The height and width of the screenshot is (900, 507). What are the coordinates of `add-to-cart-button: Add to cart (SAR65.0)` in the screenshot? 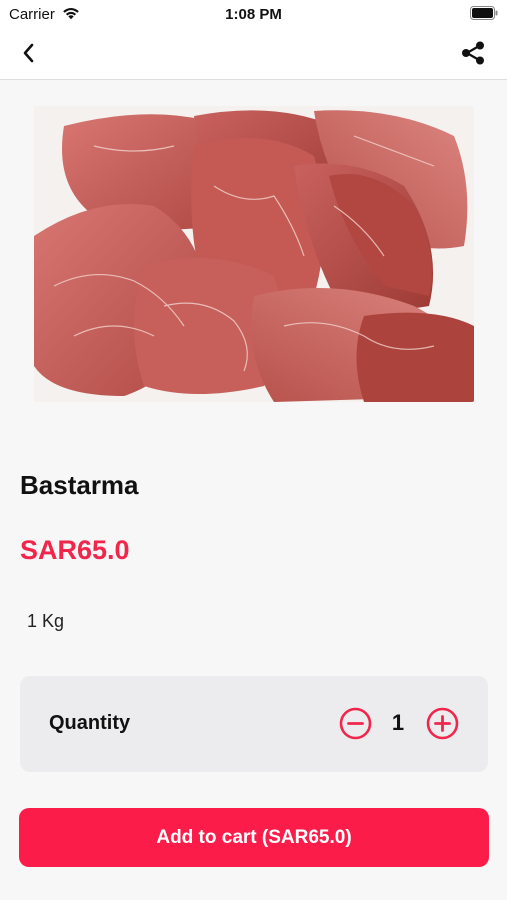 It's located at (254, 837).